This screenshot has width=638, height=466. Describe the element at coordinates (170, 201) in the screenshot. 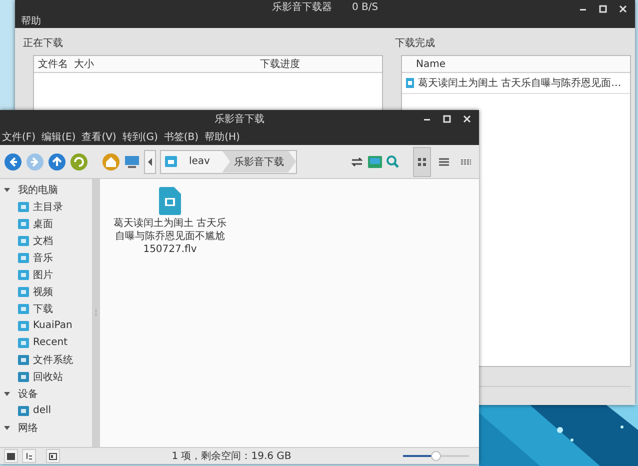

I see `video-file-icon` at that location.